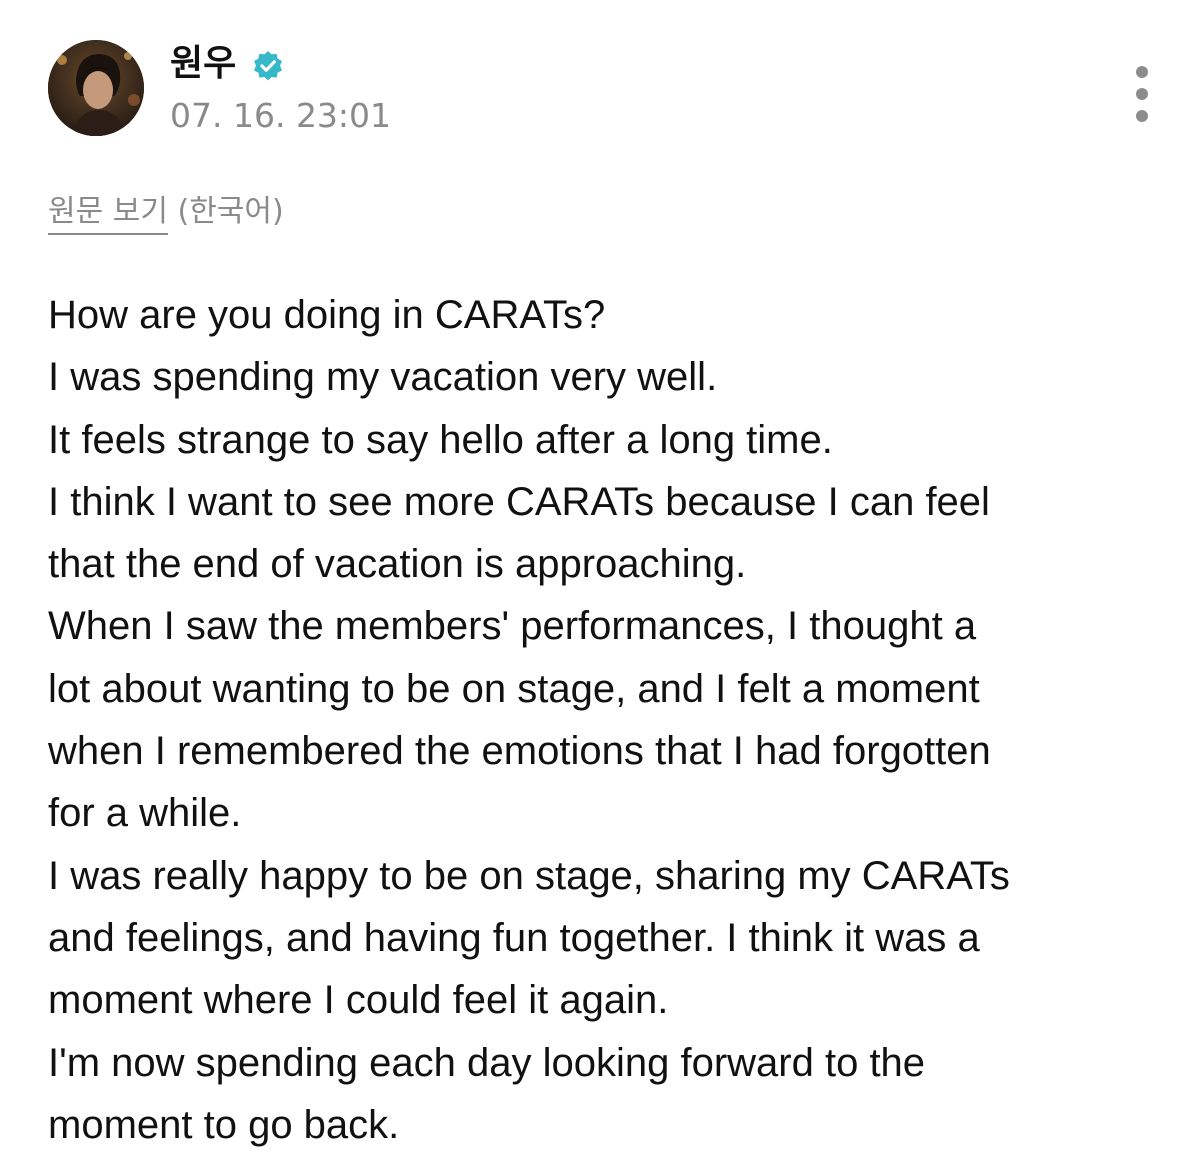  What do you see at coordinates (203, 64) in the screenshot?
I see `author-name: 원우` at bounding box center [203, 64].